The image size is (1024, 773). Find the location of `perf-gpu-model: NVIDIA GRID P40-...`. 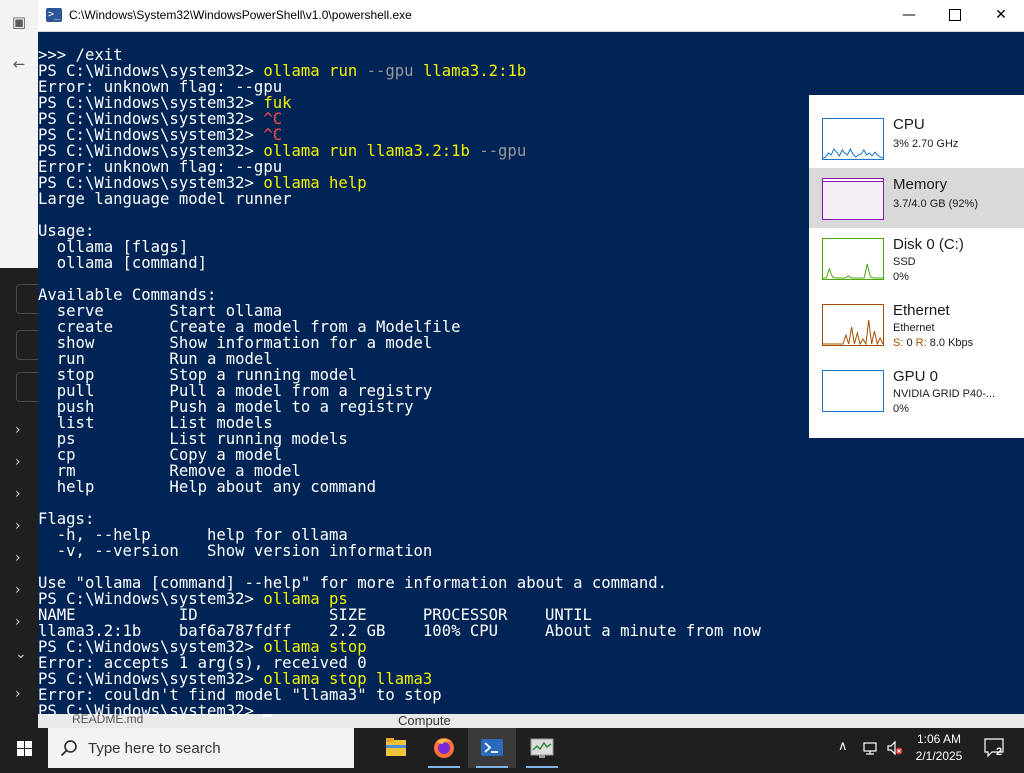

perf-gpu-model: NVIDIA GRID P40-... is located at coordinates (944, 394).